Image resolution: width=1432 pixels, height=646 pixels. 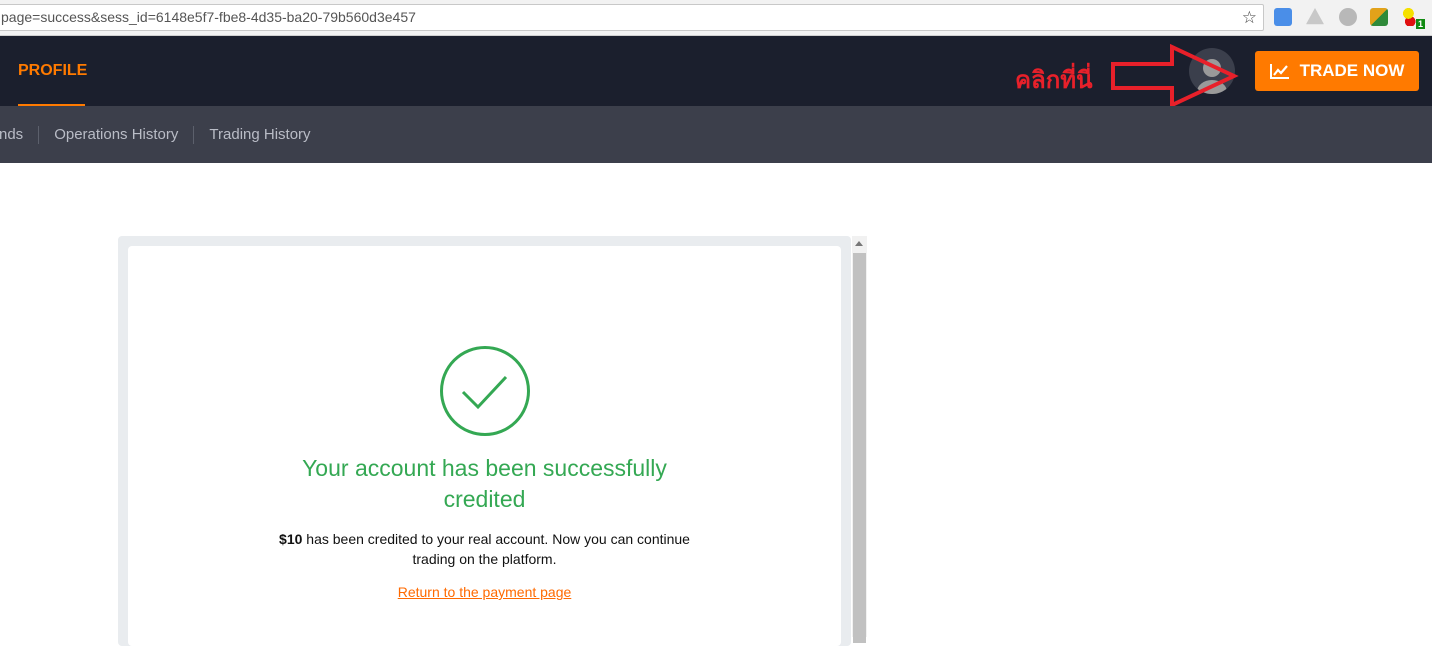 What do you see at coordinates (1352, 70) in the screenshot?
I see `trade-now-label: TRADE NOW` at bounding box center [1352, 70].